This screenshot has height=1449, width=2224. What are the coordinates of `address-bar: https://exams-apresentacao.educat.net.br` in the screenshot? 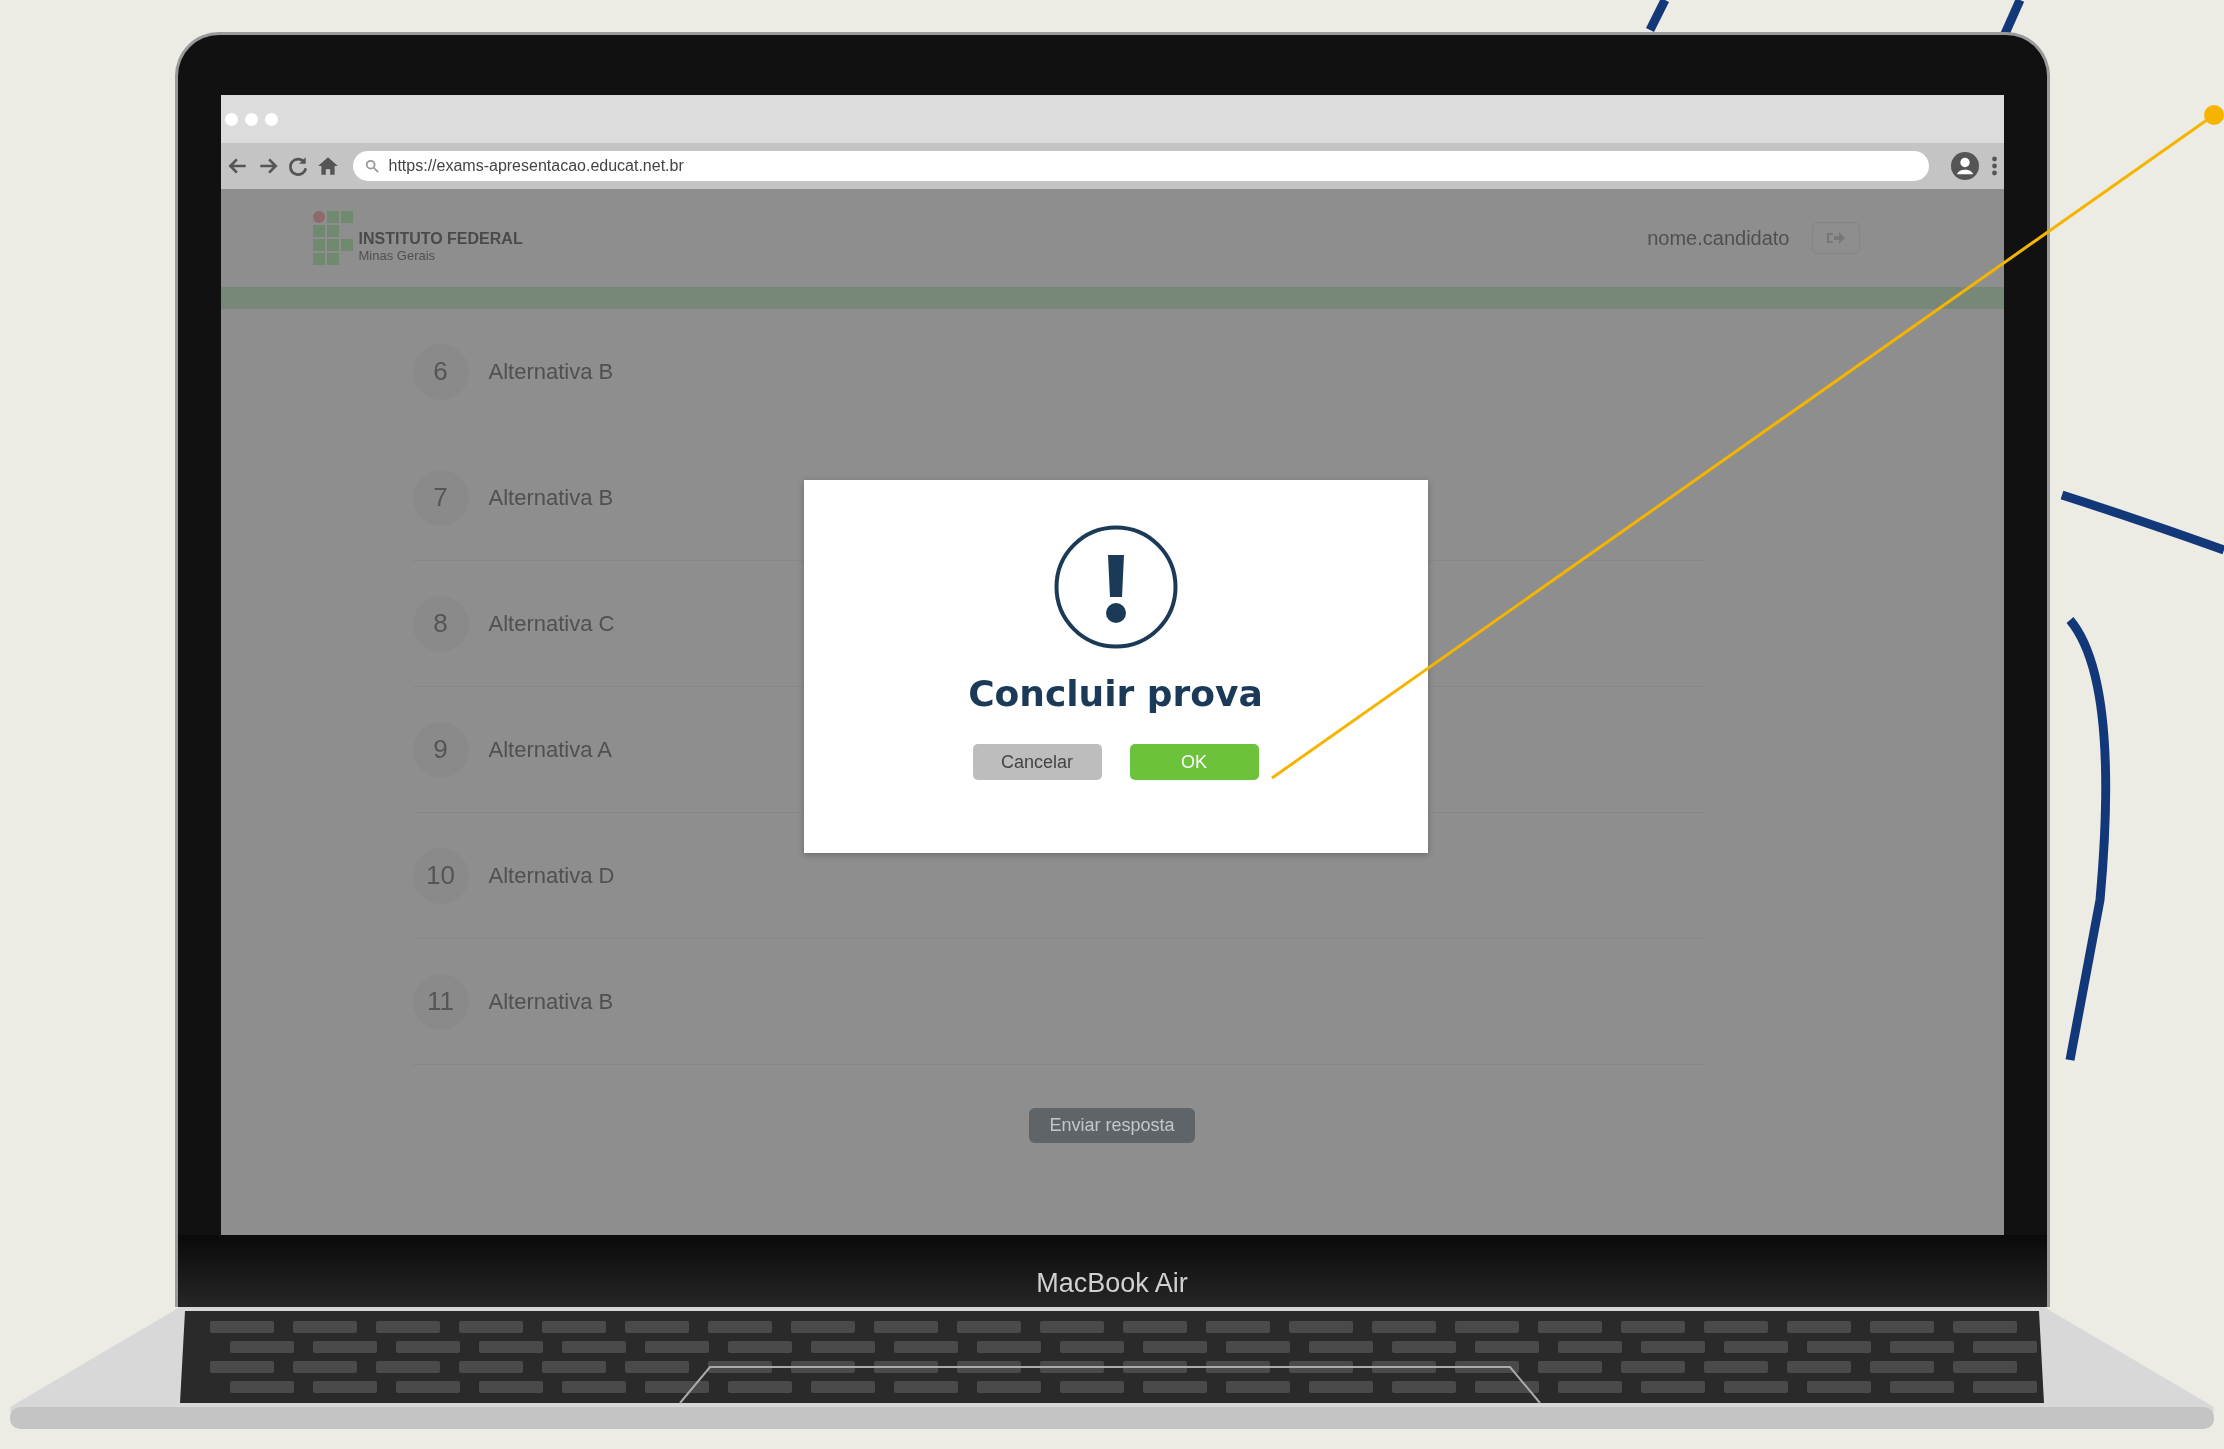 It's located at (1140, 166).